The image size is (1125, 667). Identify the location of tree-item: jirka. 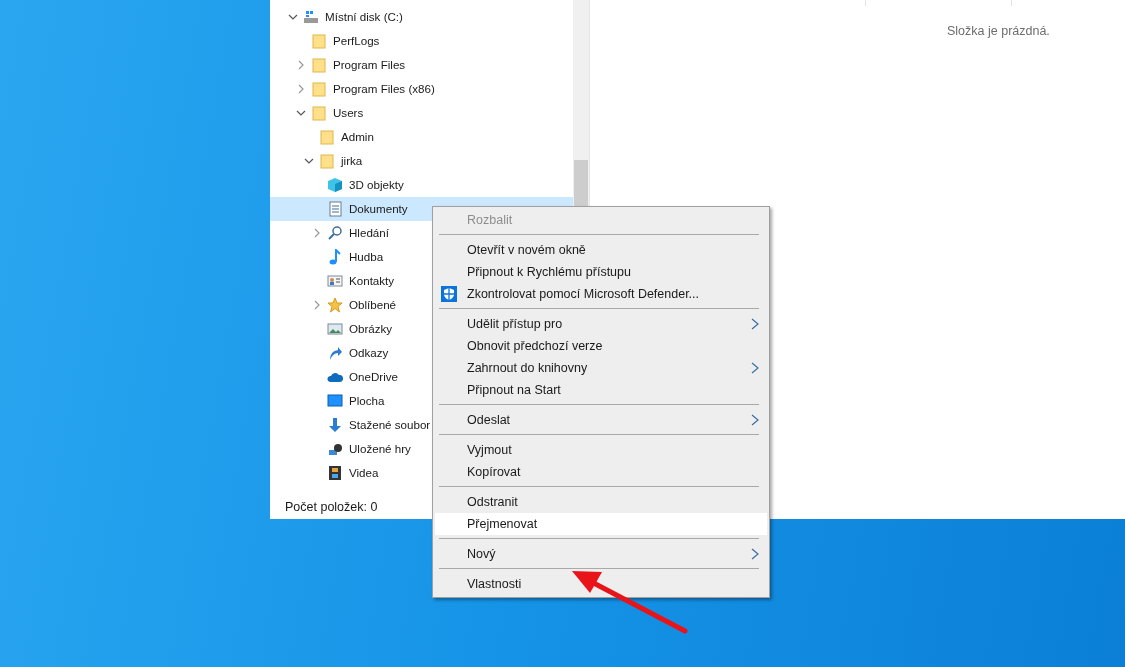
(421, 161).